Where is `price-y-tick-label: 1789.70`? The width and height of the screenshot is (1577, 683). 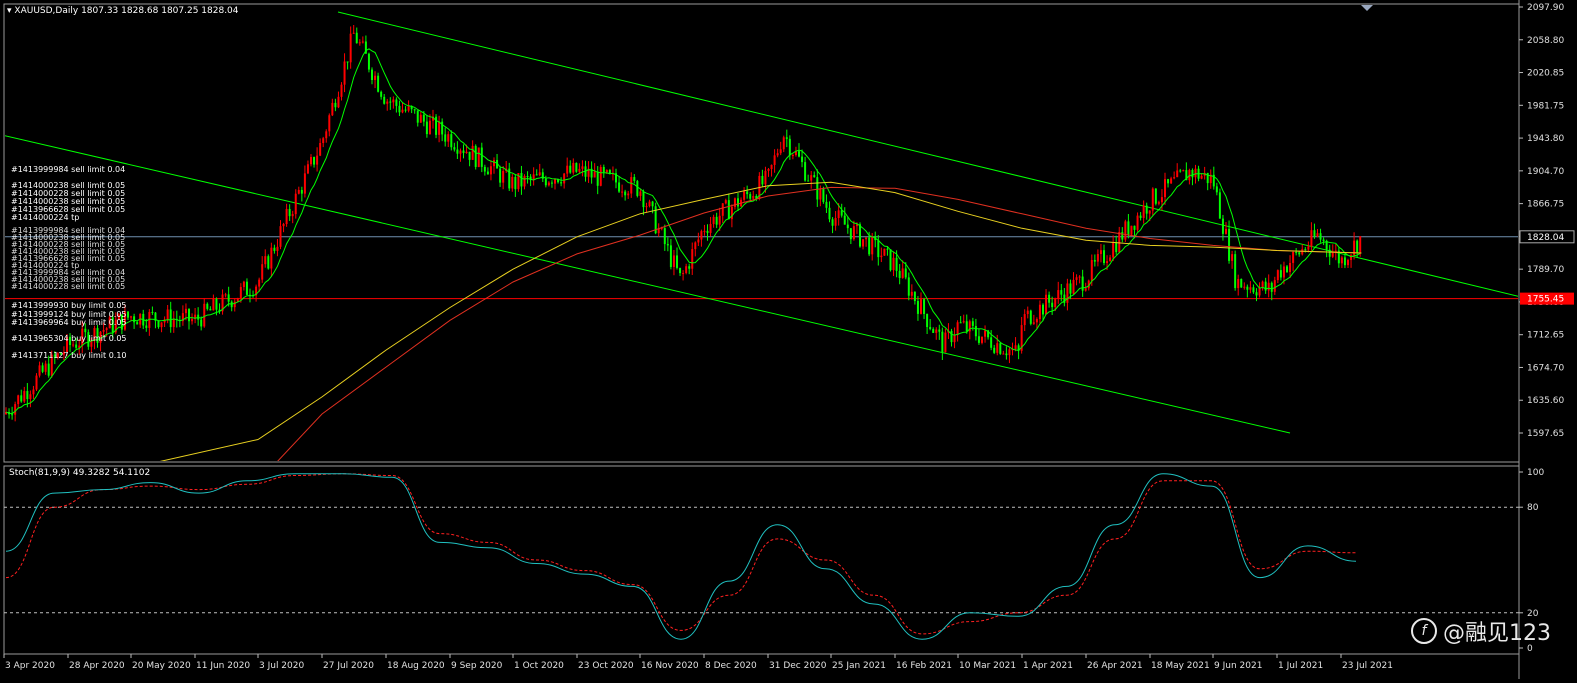
price-y-tick-label: 1789.70 is located at coordinates (1545, 270).